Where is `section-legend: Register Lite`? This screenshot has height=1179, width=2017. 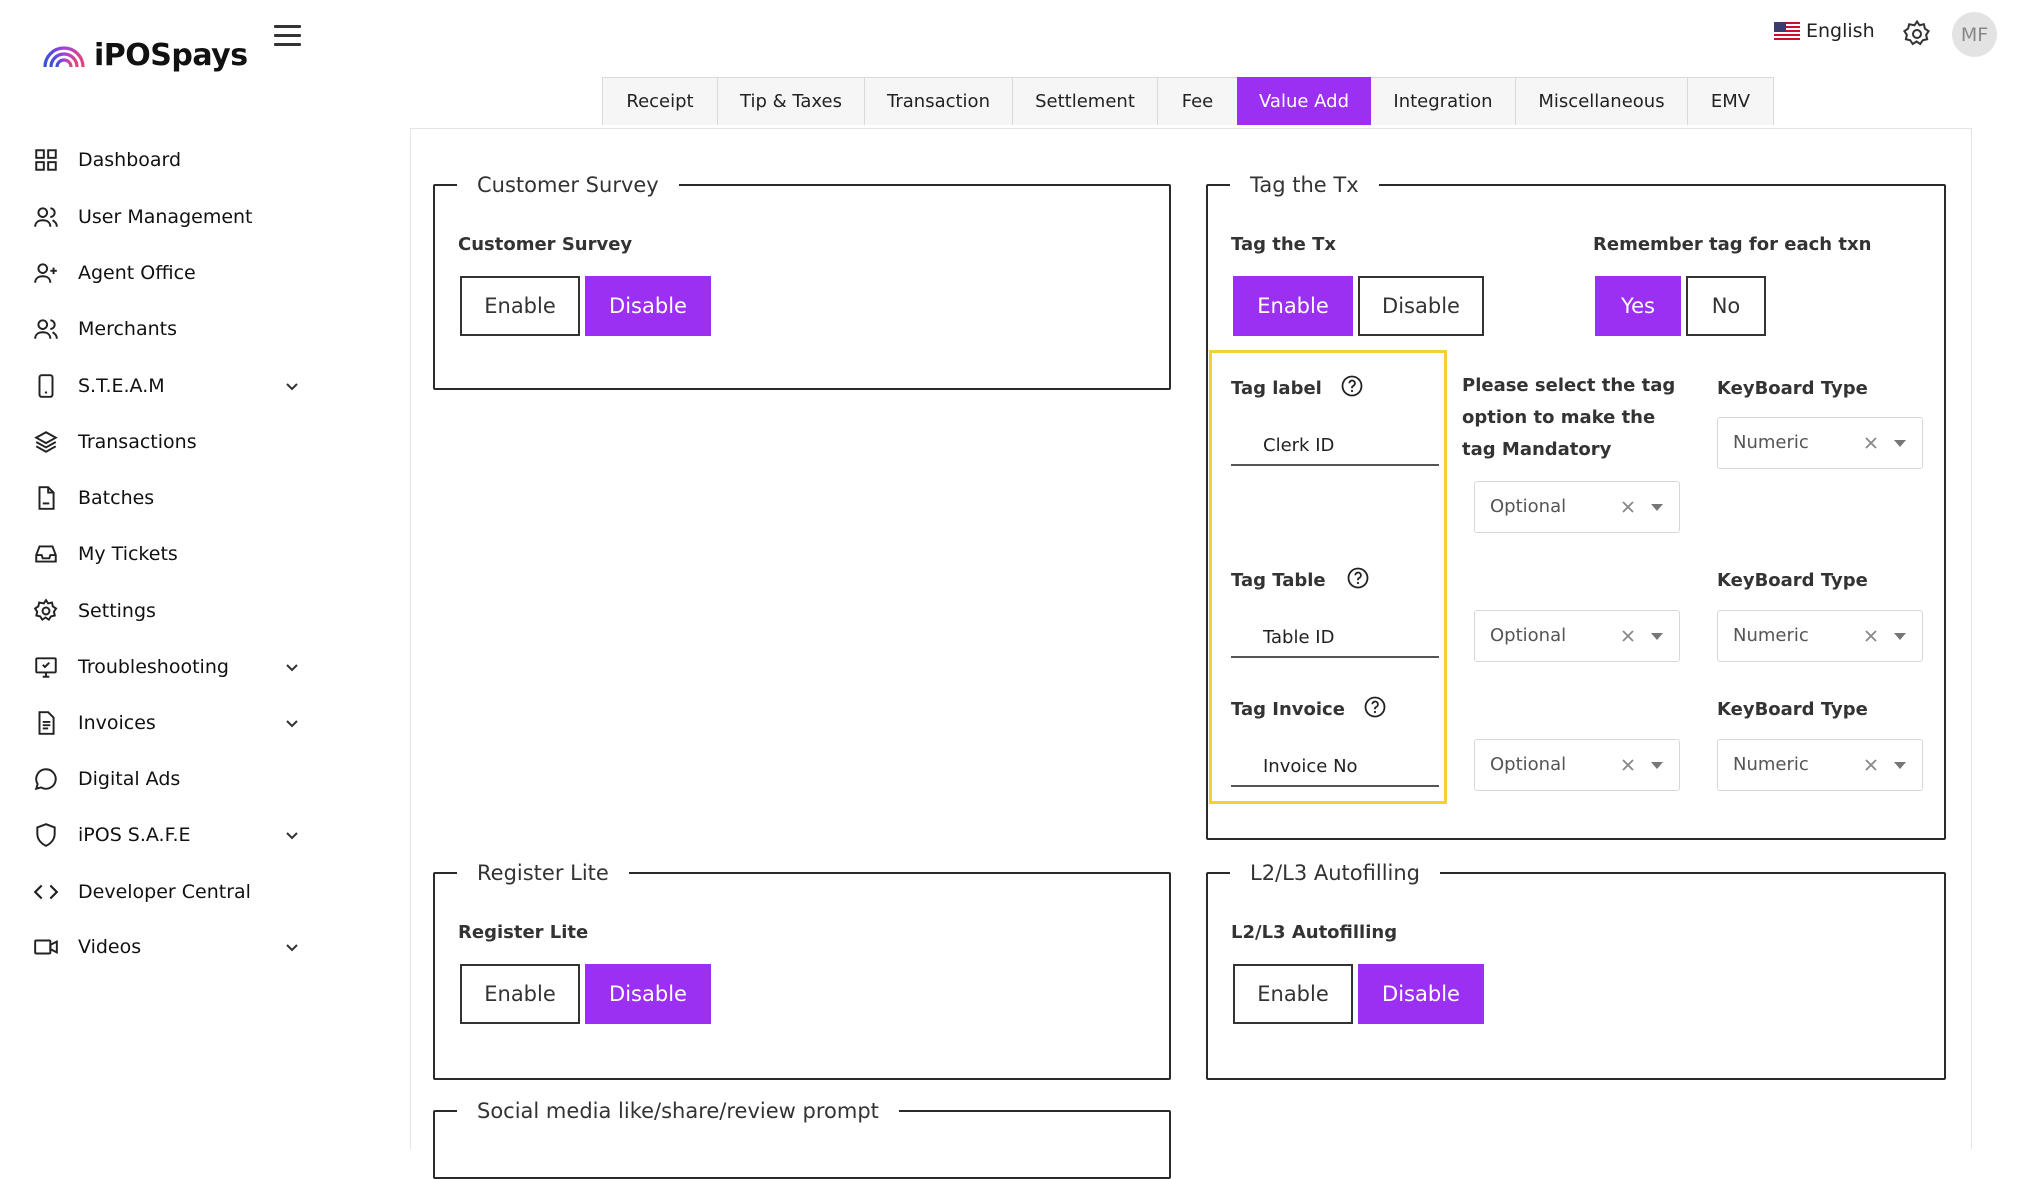 section-legend: Register Lite is located at coordinates (543, 873).